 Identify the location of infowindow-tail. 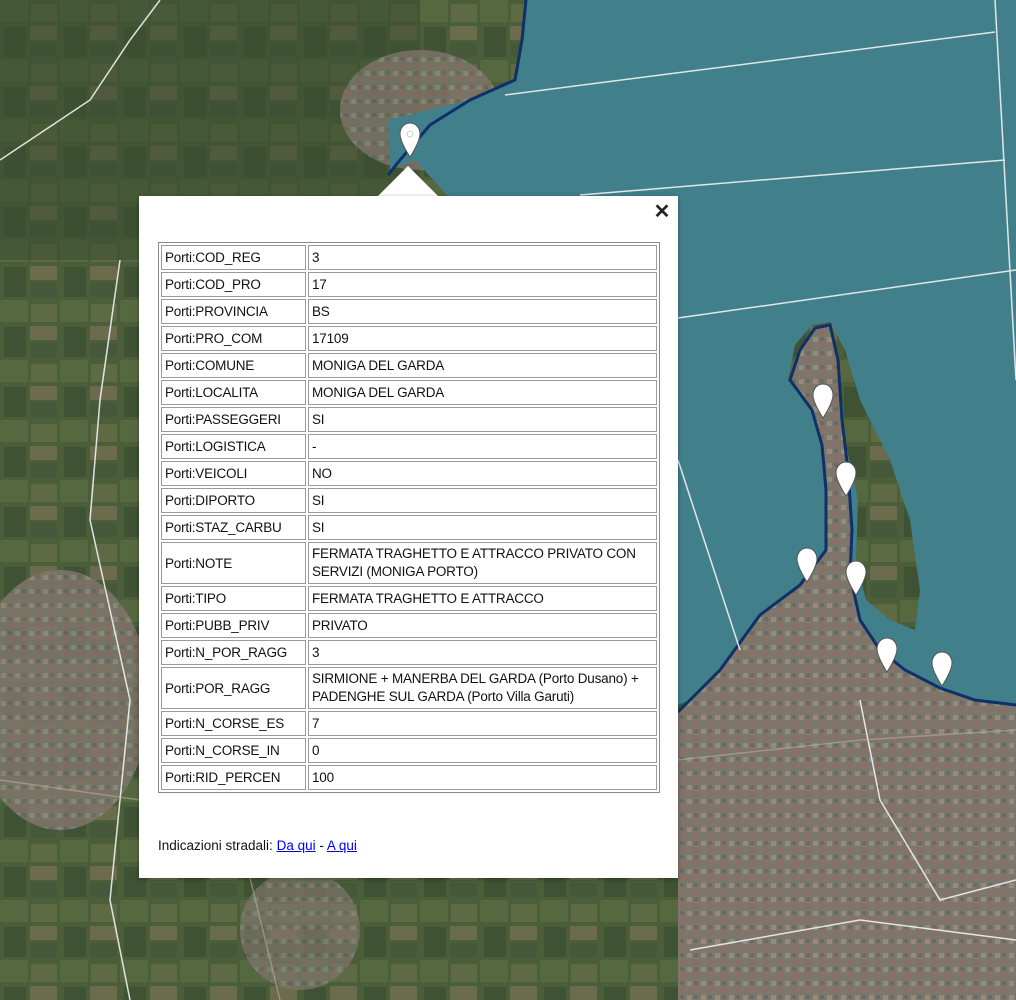
(408, 182).